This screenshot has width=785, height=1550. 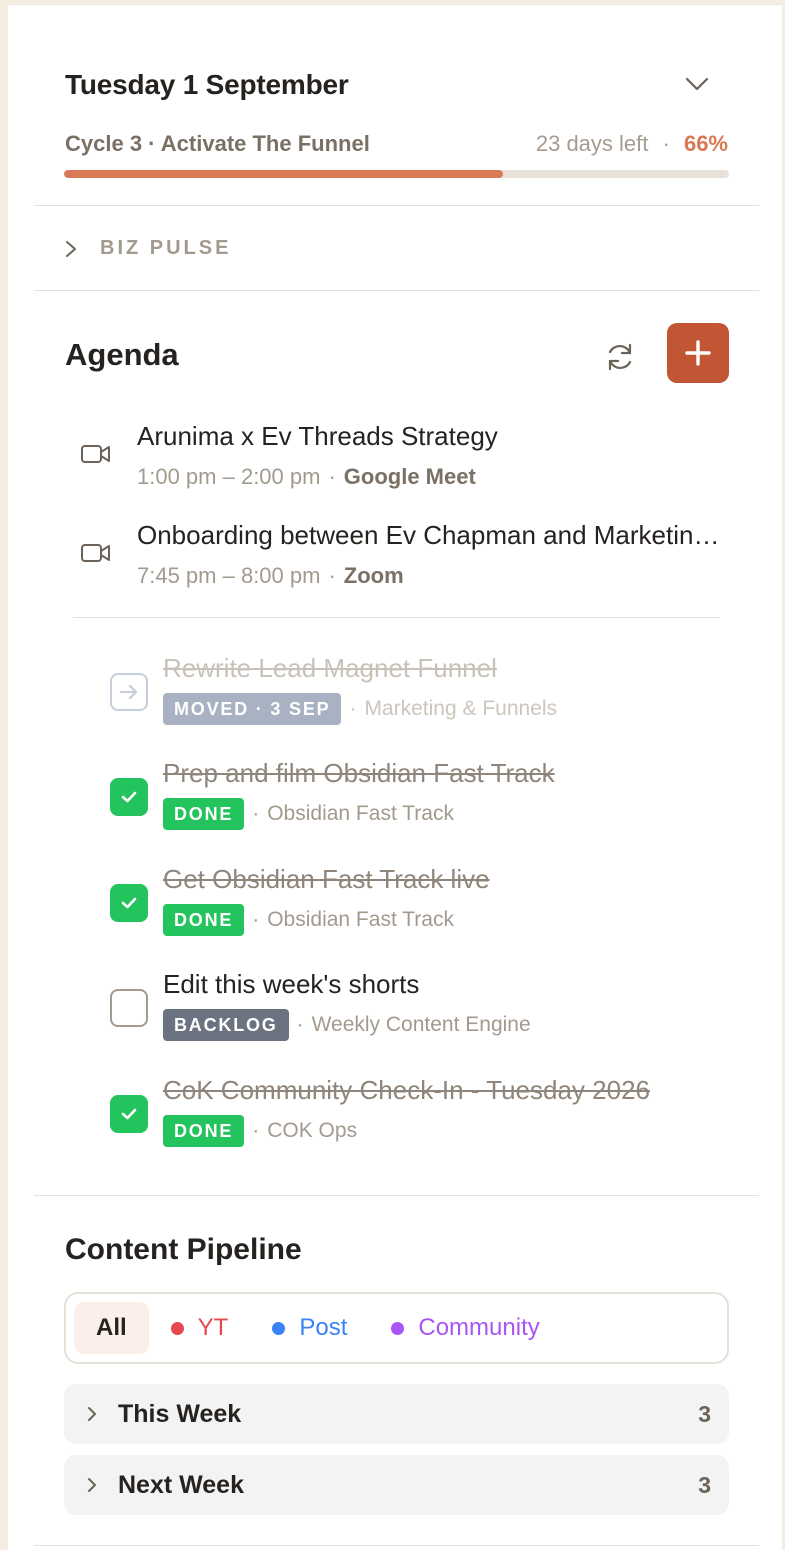 What do you see at coordinates (217, 143) in the screenshot?
I see `cycle-label: Cycle 3 · Activate The Funnel` at bounding box center [217, 143].